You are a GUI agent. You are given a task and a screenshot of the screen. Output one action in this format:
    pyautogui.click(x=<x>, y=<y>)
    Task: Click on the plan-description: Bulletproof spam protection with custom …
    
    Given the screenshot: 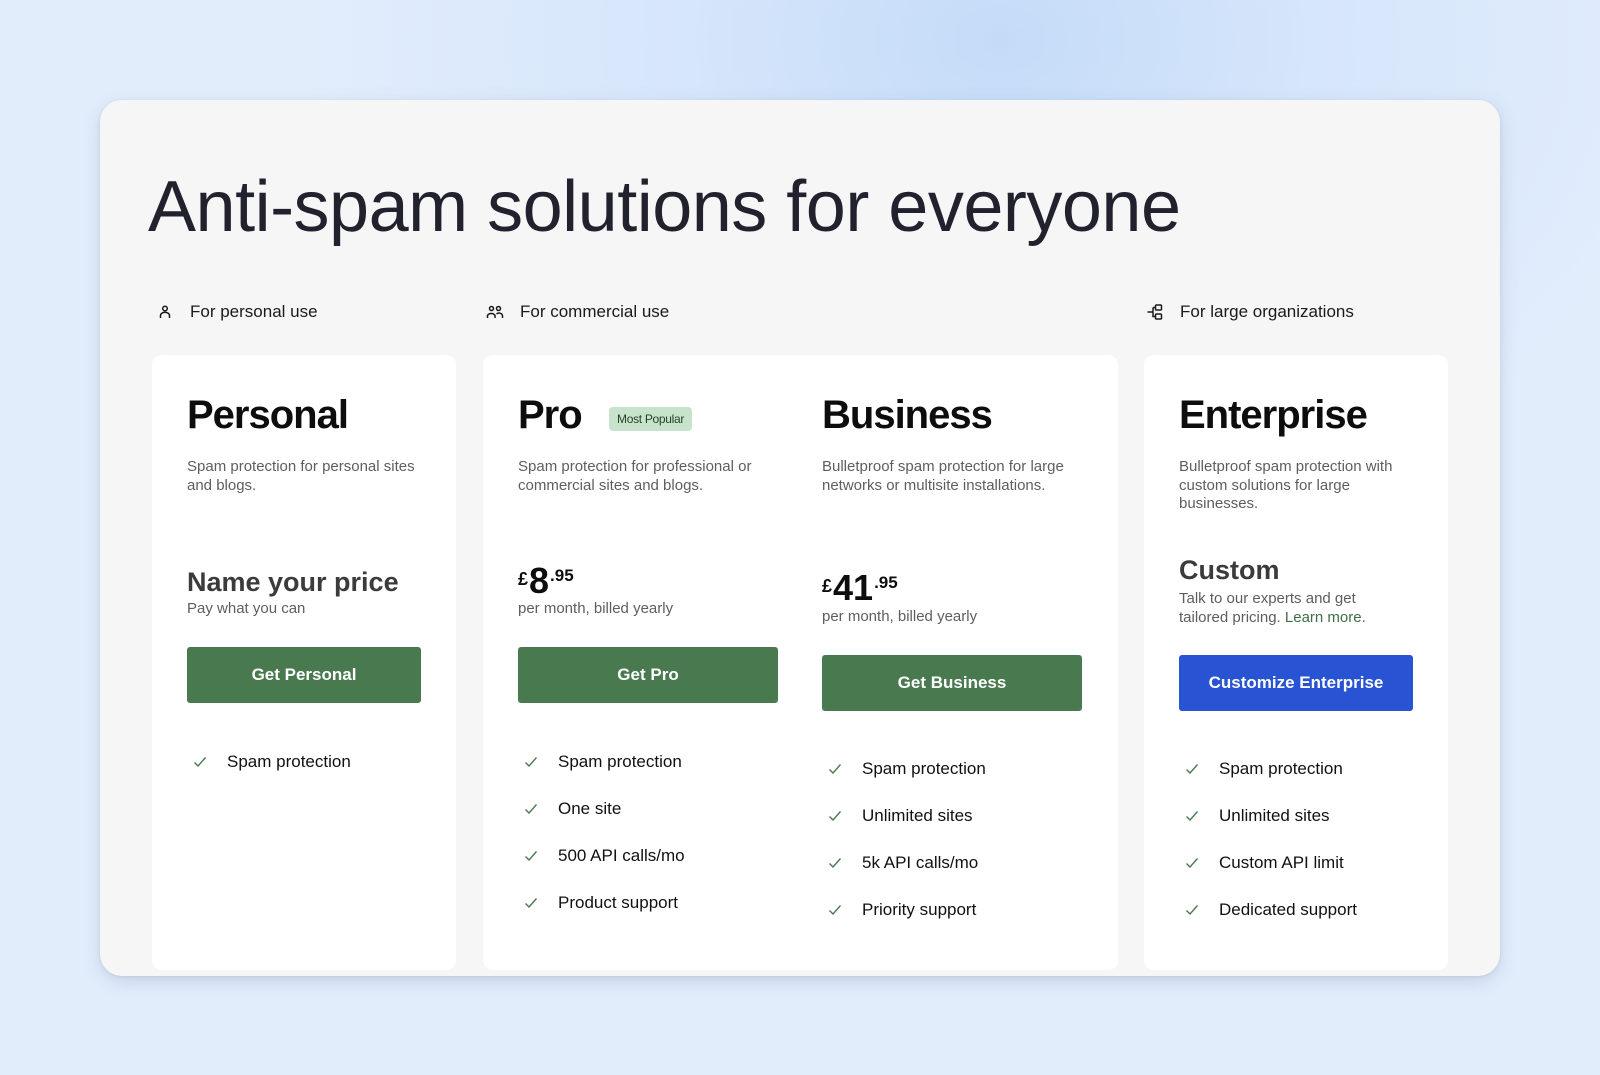 What is the action you would take?
    pyautogui.click(x=1286, y=485)
    